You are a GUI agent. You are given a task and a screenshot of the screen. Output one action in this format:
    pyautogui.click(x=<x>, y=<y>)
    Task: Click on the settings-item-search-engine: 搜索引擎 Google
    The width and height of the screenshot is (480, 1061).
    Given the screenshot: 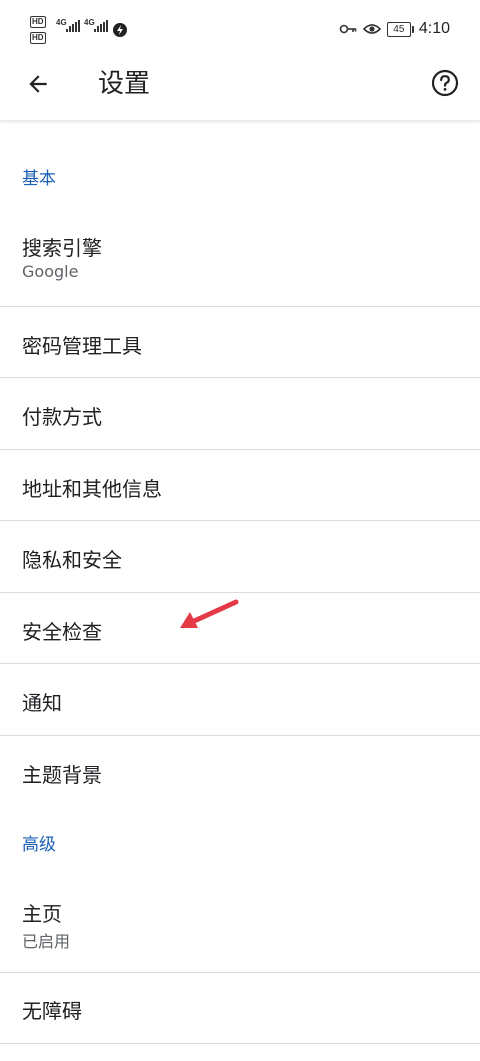 What is the action you would take?
    pyautogui.click(x=240, y=258)
    